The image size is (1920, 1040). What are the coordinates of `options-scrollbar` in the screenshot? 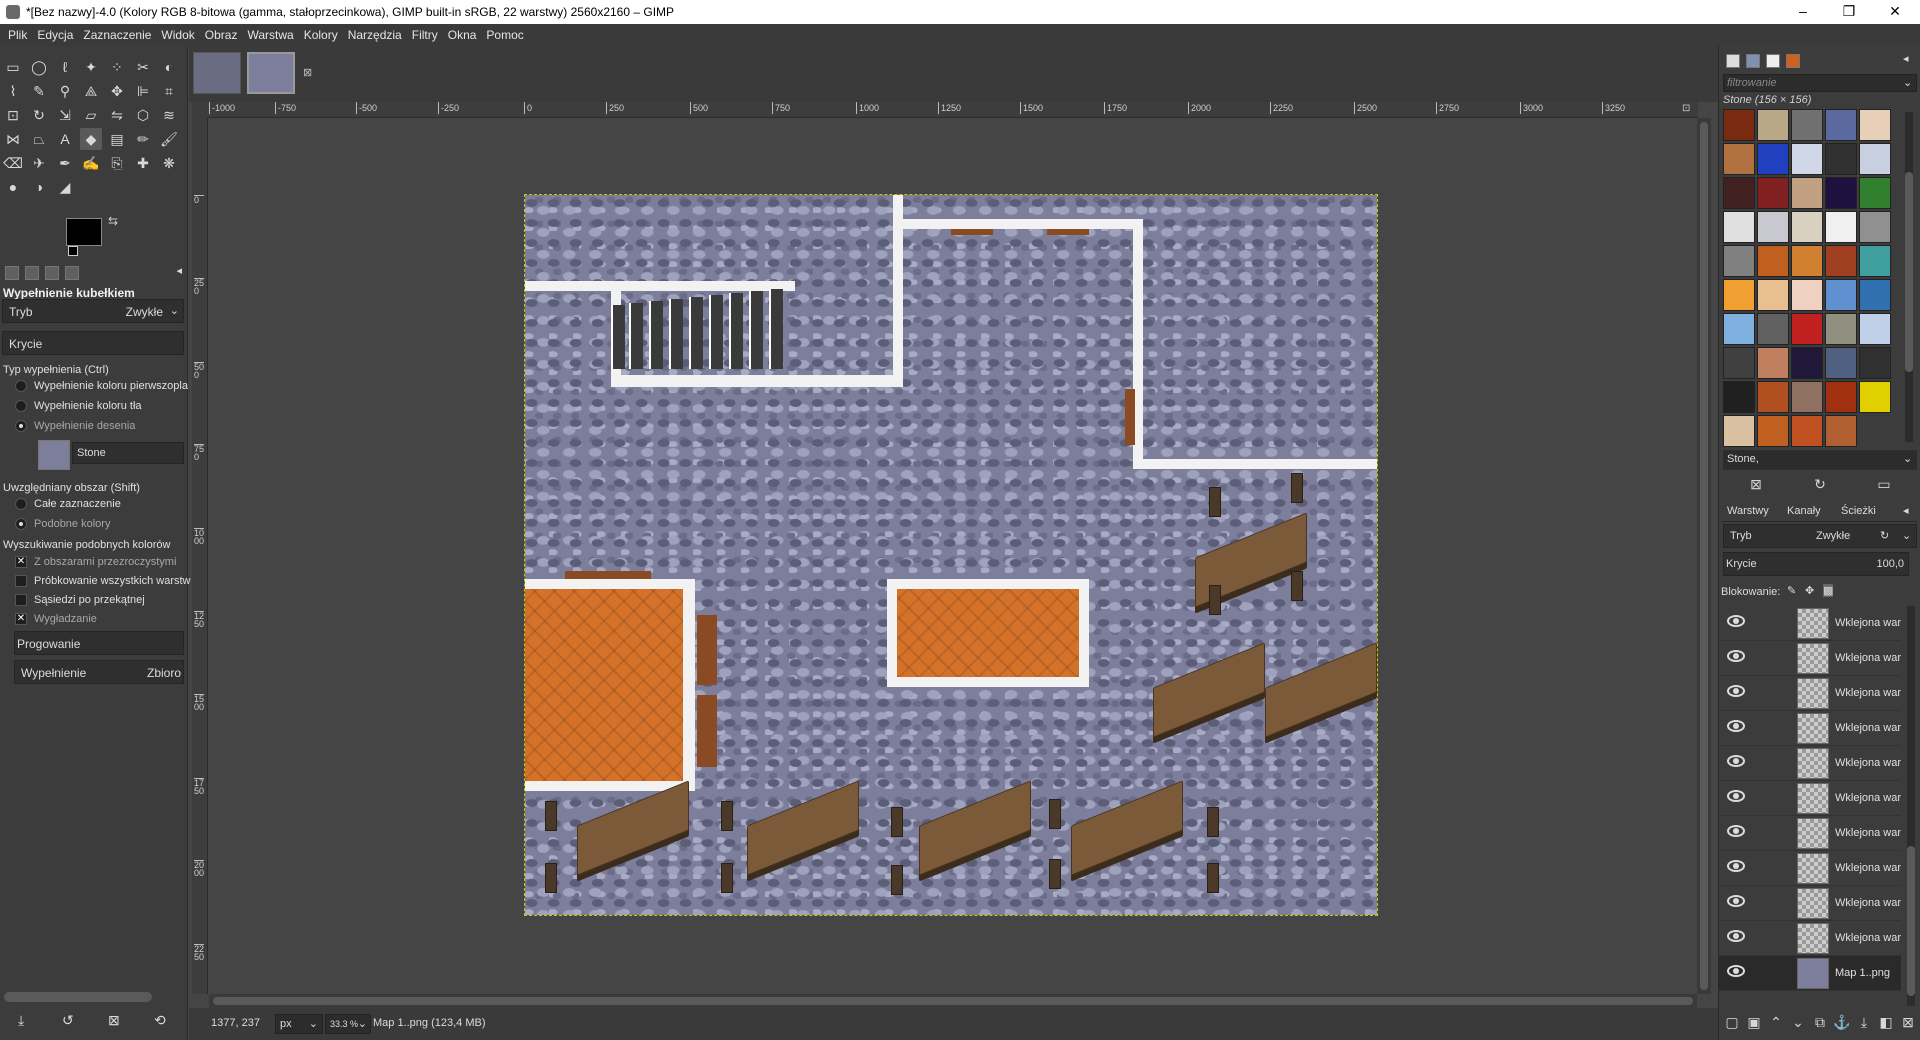 It's located at (78, 997).